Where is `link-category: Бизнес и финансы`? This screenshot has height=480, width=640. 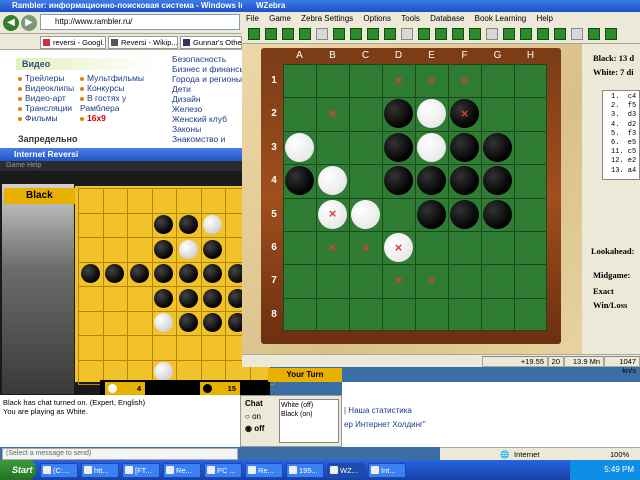 link-category: Бизнес и финансы is located at coordinates (207, 69).